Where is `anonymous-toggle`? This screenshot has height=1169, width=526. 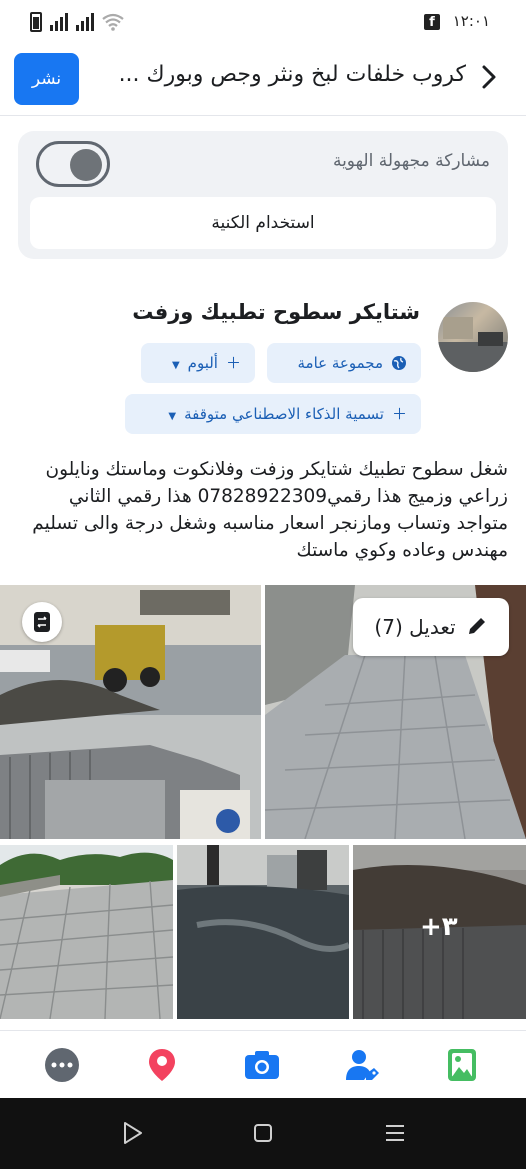 anonymous-toggle is located at coordinates (73, 164).